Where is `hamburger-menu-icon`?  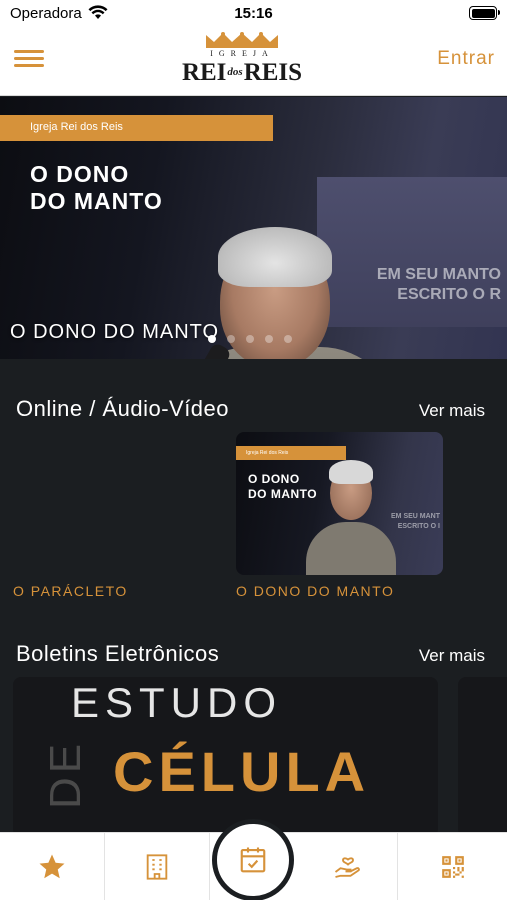
hamburger-menu-icon is located at coordinates (30, 60).